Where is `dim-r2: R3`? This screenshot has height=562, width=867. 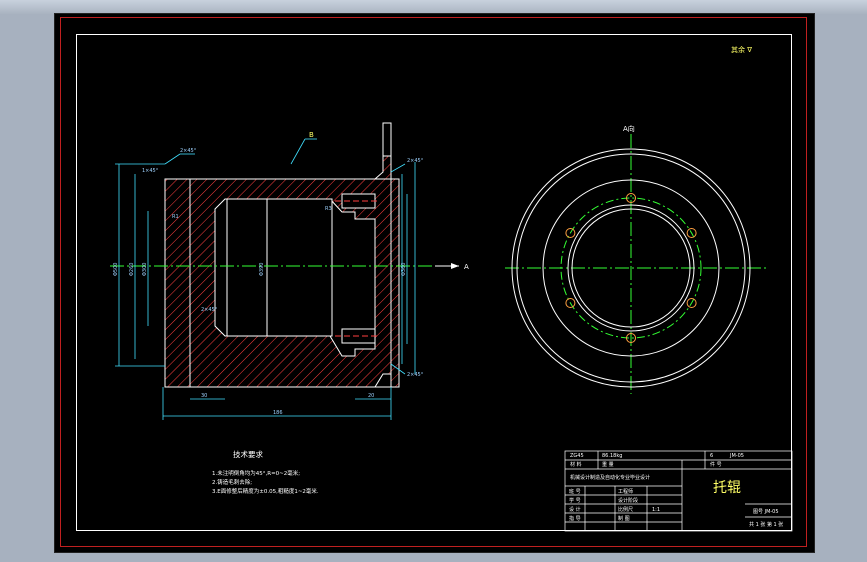
dim-r2: R3 is located at coordinates (328, 209).